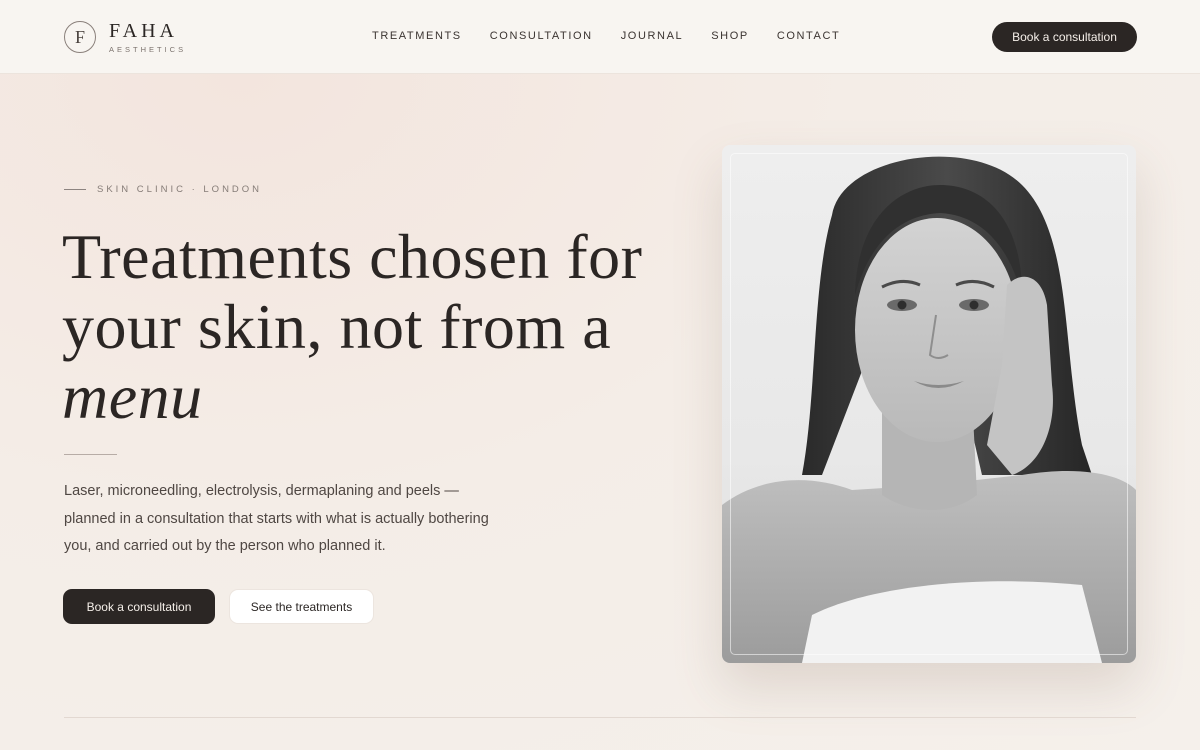  What do you see at coordinates (1064, 37) in the screenshot?
I see `header-book-consultation-button: Book a consultation` at bounding box center [1064, 37].